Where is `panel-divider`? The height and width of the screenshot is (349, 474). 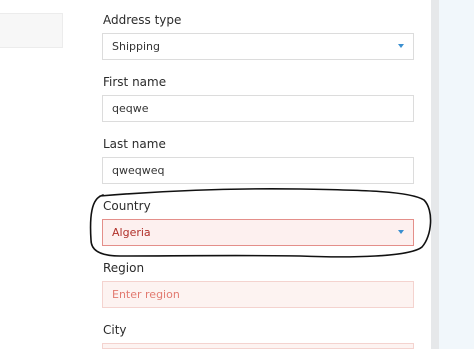 panel-divider is located at coordinates (435, 174).